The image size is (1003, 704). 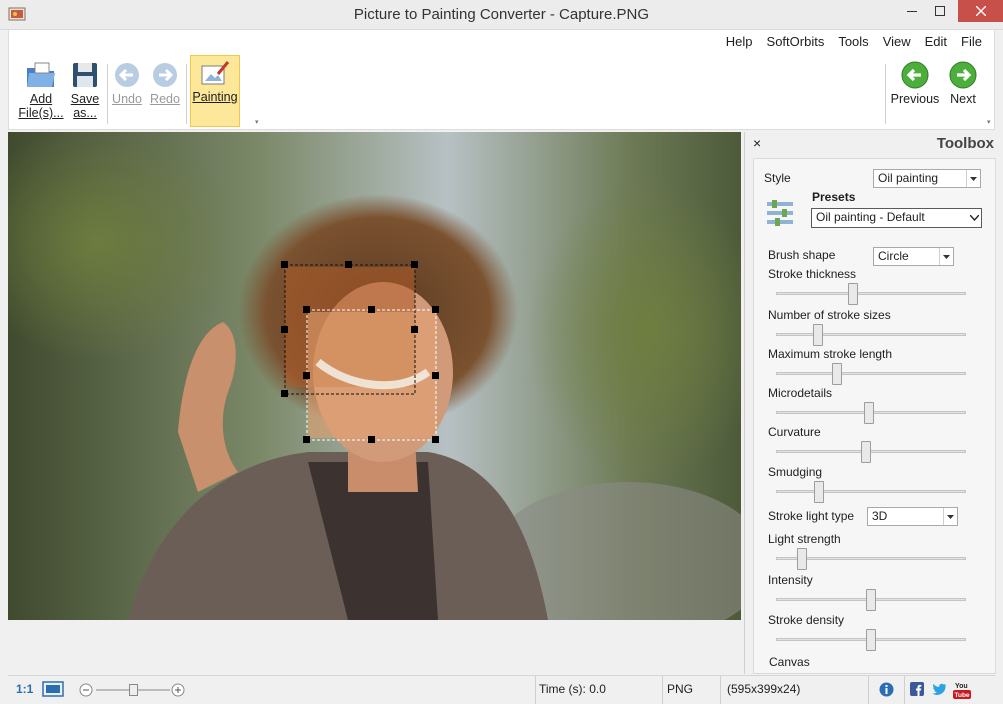 I want to click on next-button: Next, so click(x=963, y=91).